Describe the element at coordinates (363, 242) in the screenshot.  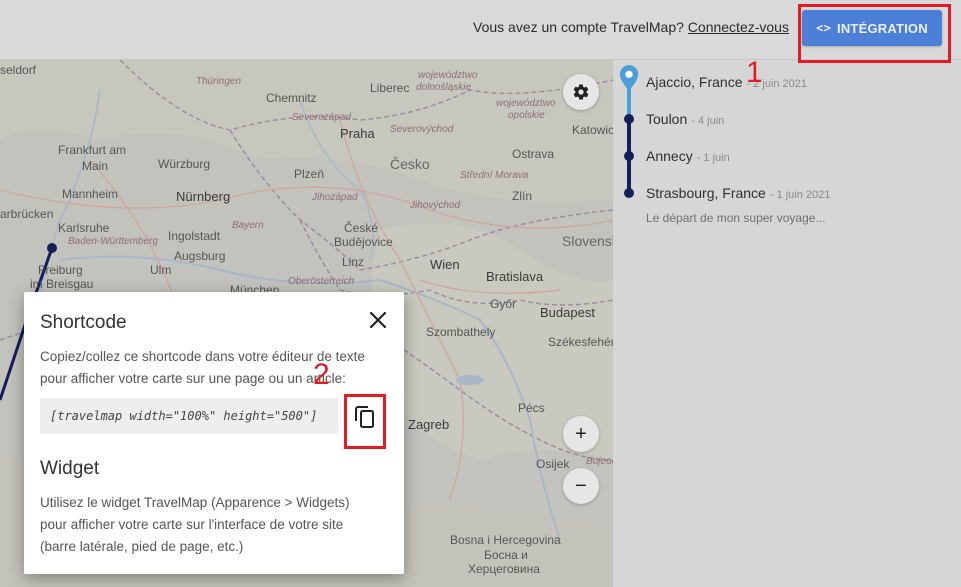
I see `map-label: Budějovice` at that location.